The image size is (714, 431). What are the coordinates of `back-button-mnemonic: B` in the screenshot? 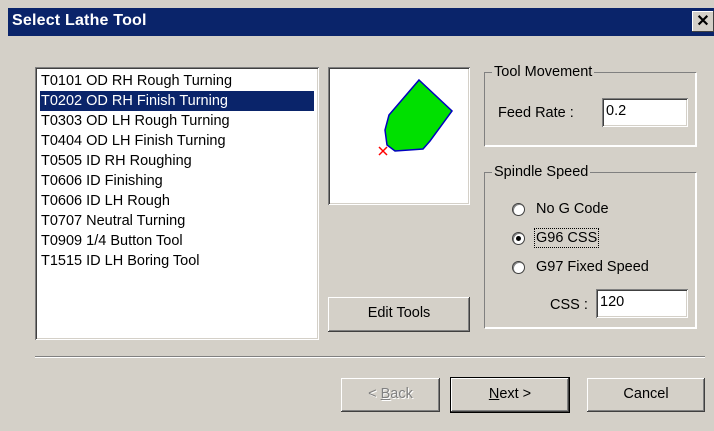 It's located at (385, 394).